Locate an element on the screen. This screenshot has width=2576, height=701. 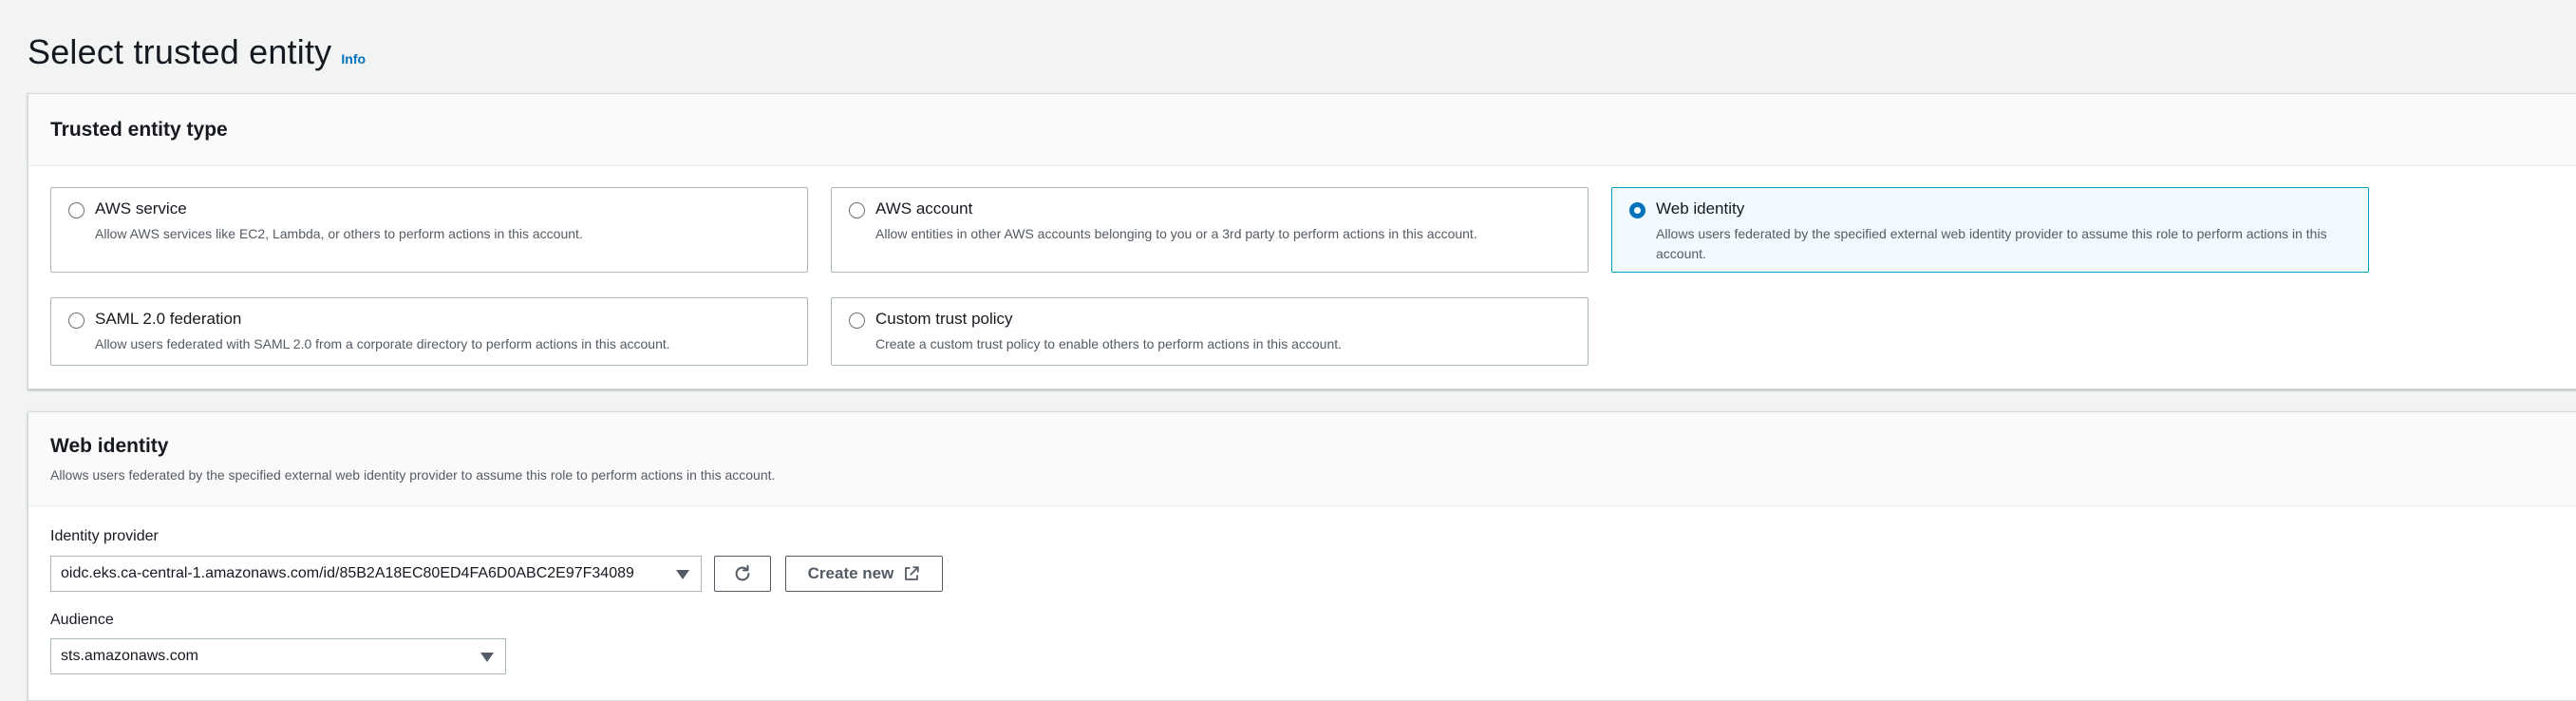
tile-aws-account-title: AWS account is located at coordinates (924, 208).